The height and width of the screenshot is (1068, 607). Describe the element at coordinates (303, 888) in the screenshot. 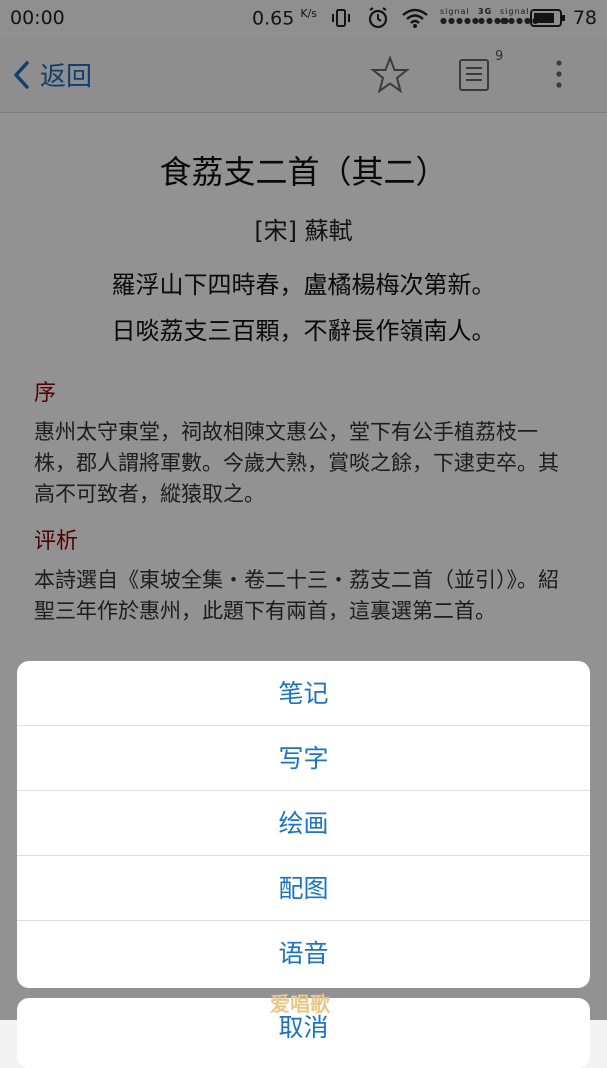

I see `action-add-image: 配图` at that location.